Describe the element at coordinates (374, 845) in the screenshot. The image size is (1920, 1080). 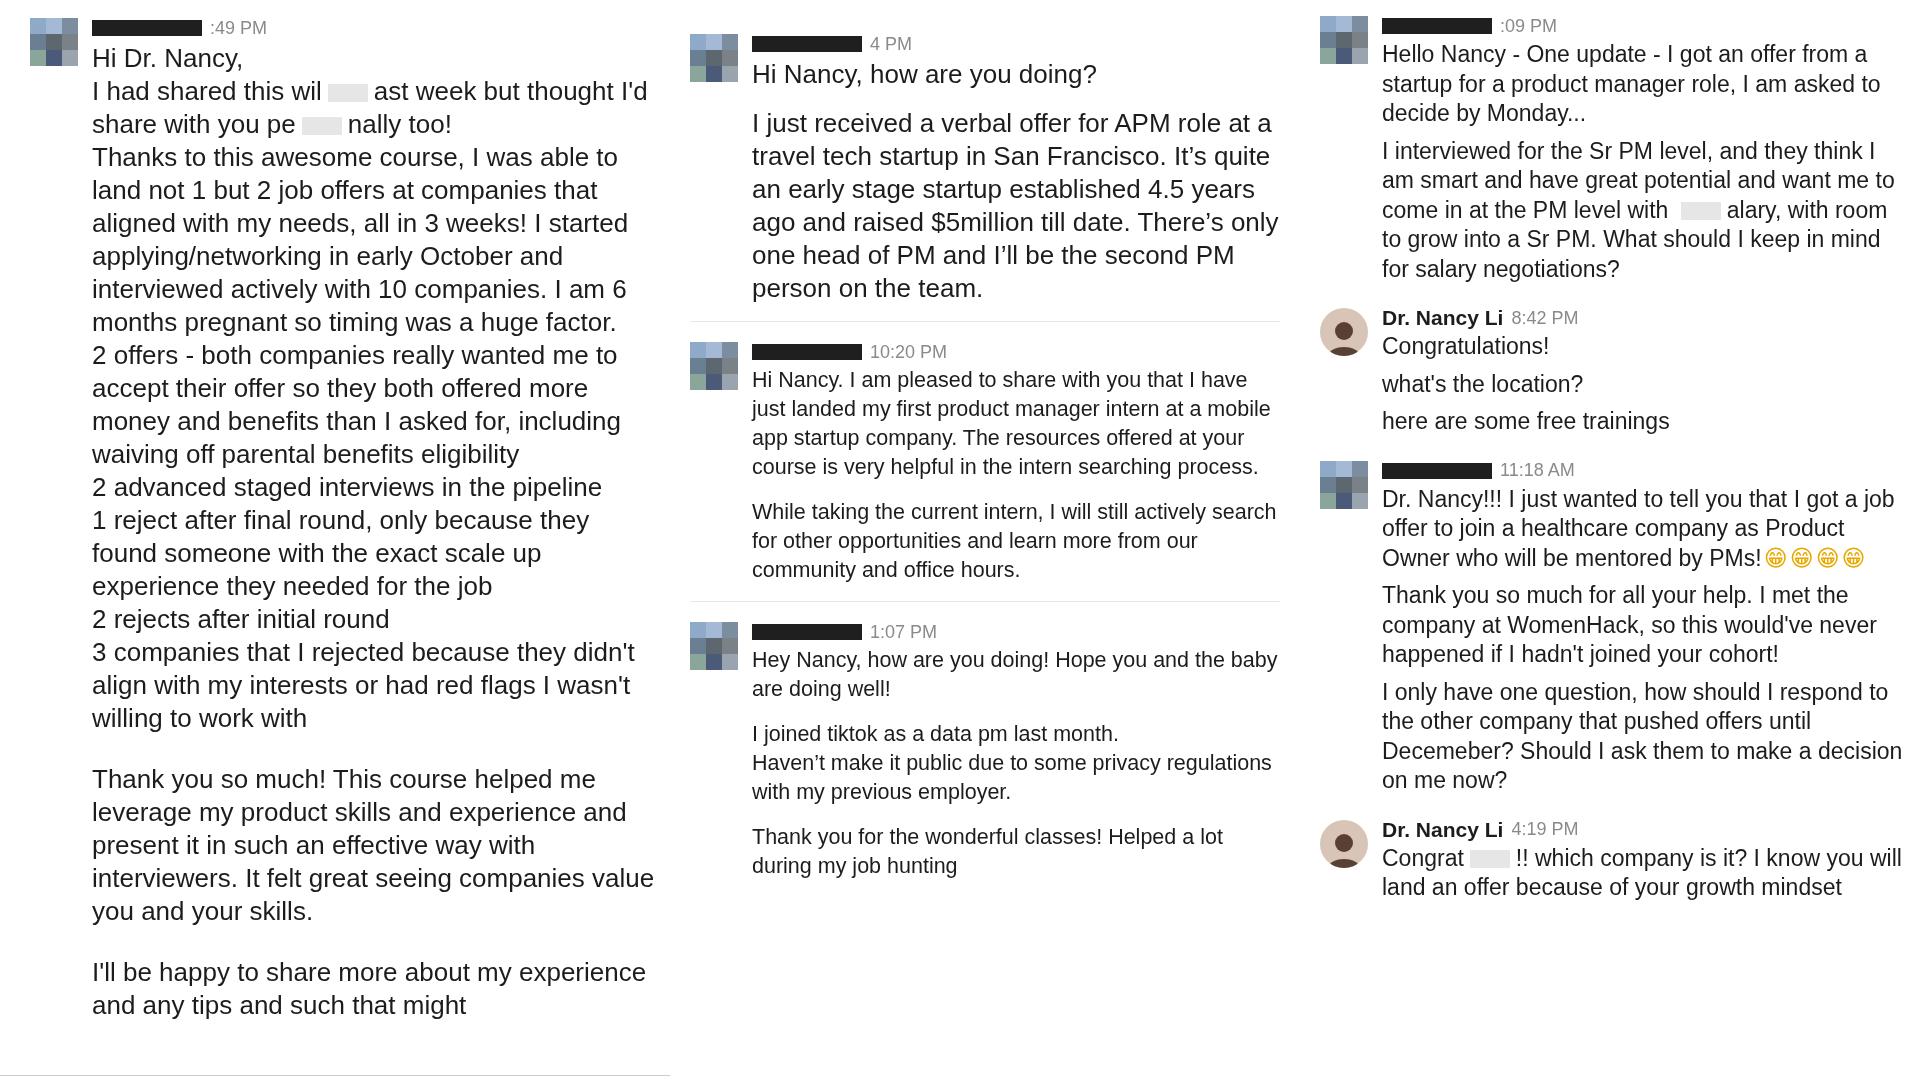
I see `message-text: Thank you so much! This course helped me leverage my product skills and experience and present it in such an effective way with interviewers. It felt great seeing companies value you and your skills.` at that location.